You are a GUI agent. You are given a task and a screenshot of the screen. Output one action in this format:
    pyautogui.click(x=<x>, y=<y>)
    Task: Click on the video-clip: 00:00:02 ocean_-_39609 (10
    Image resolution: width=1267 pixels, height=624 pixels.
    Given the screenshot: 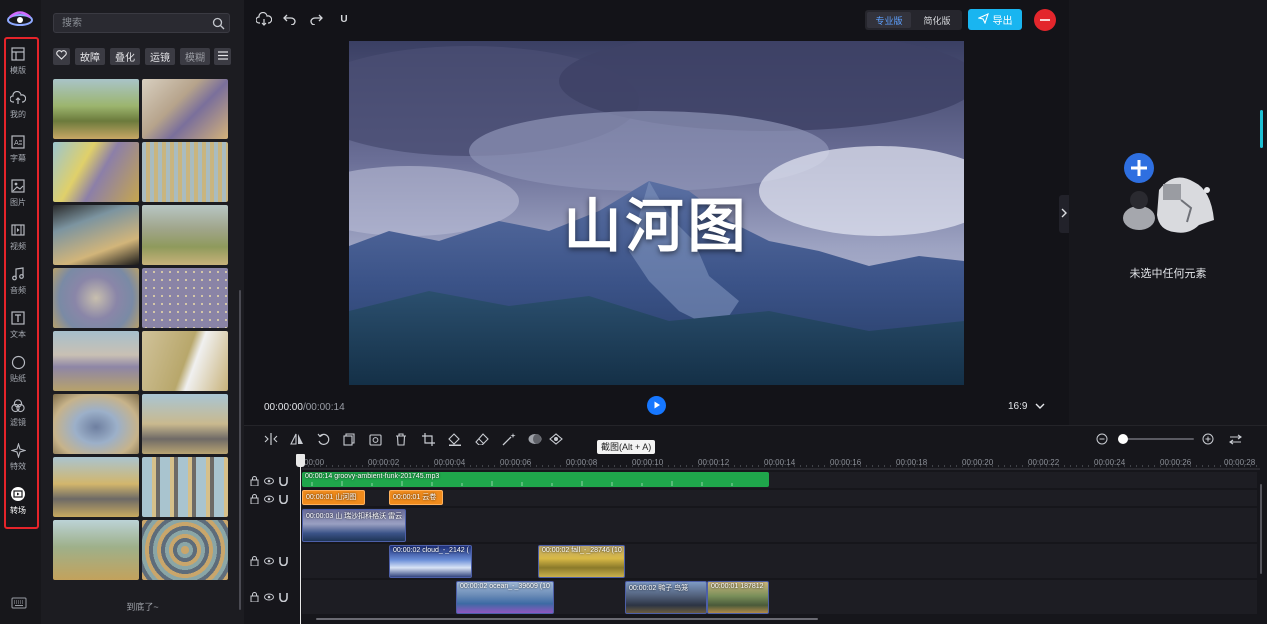 What is the action you would take?
    pyautogui.click(x=505, y=597)
    